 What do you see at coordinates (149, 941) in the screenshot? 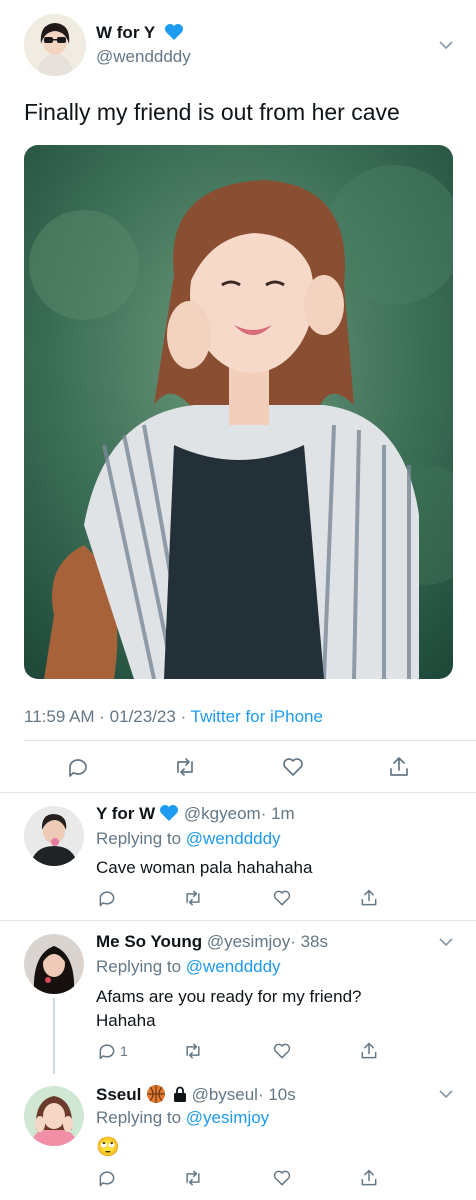
I see `reply2-display-name: Me So Young` at bounding box center [149, 941].